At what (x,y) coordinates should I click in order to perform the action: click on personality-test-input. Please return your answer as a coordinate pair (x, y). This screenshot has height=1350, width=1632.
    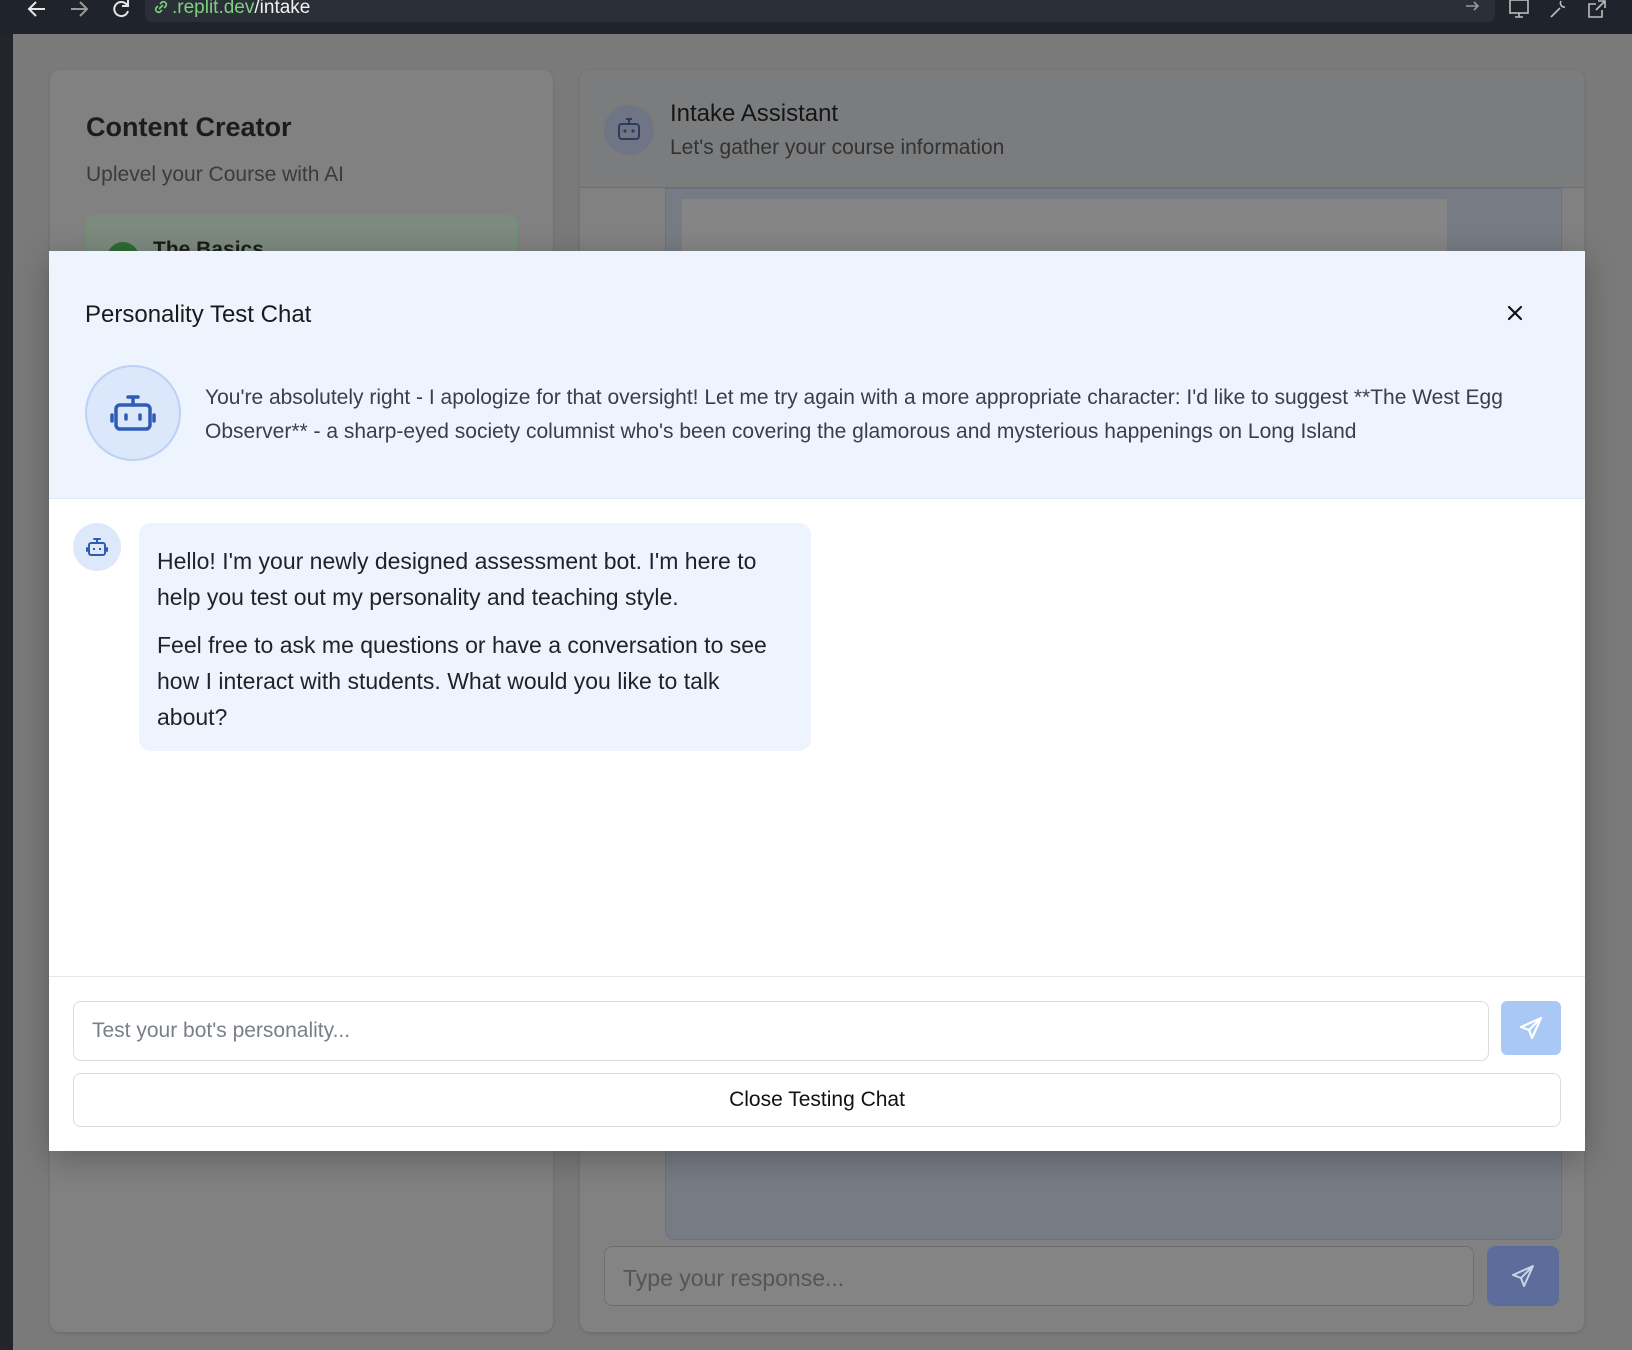
    Looking at the image, I should click on (781, 1031).